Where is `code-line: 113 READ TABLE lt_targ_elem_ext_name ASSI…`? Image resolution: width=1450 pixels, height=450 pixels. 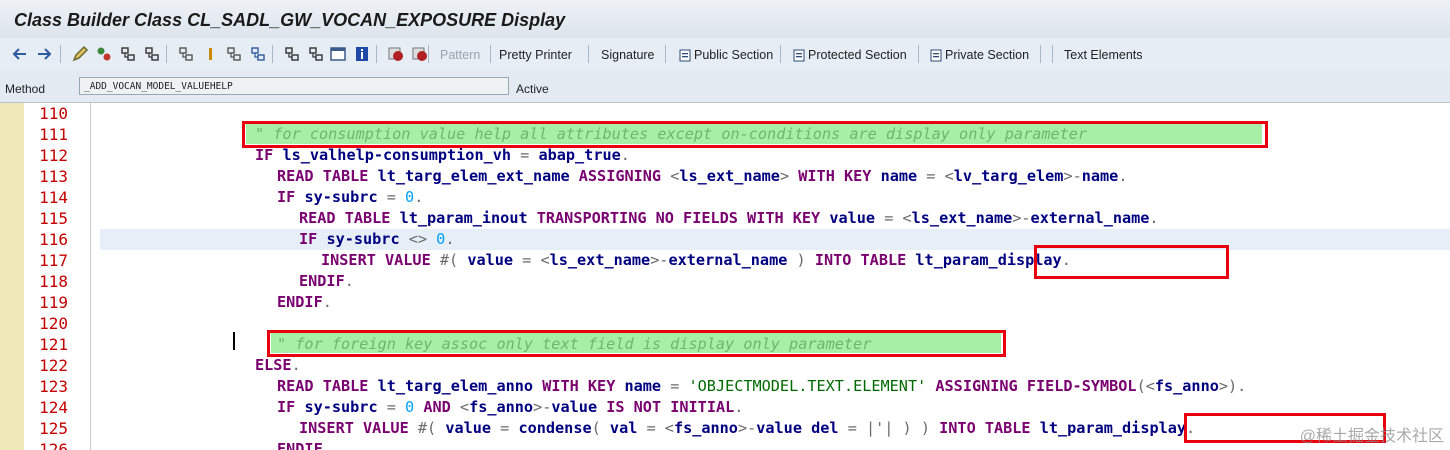 code-line: 113 READ TABLE lt_targ_elem_ext_name ASSI… is located at coordinates (725, 176).